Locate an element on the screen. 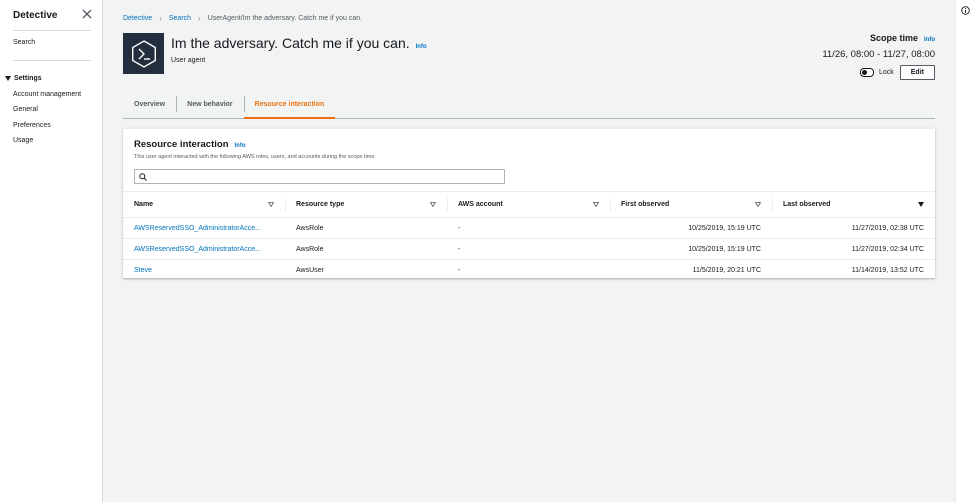 The height and width of the screenshot is (502, 974). search-input is located at coordinates (325, 176).